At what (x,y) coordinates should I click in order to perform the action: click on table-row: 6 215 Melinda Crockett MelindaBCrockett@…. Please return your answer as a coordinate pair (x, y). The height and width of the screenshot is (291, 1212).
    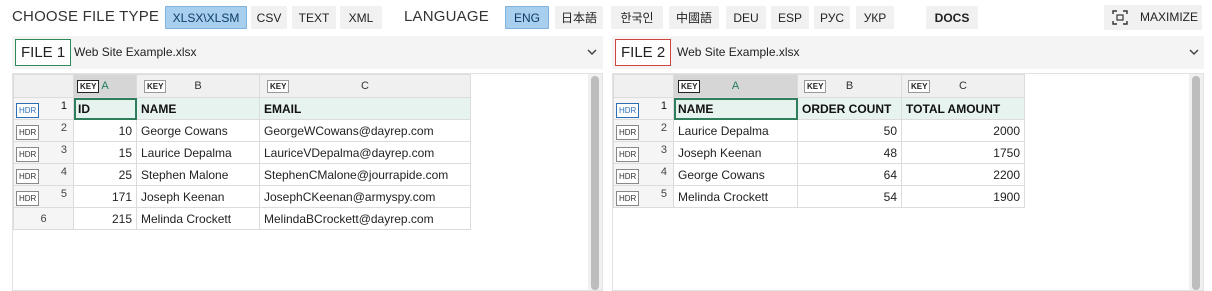
    Looking at the image, I should click on (242, 218).